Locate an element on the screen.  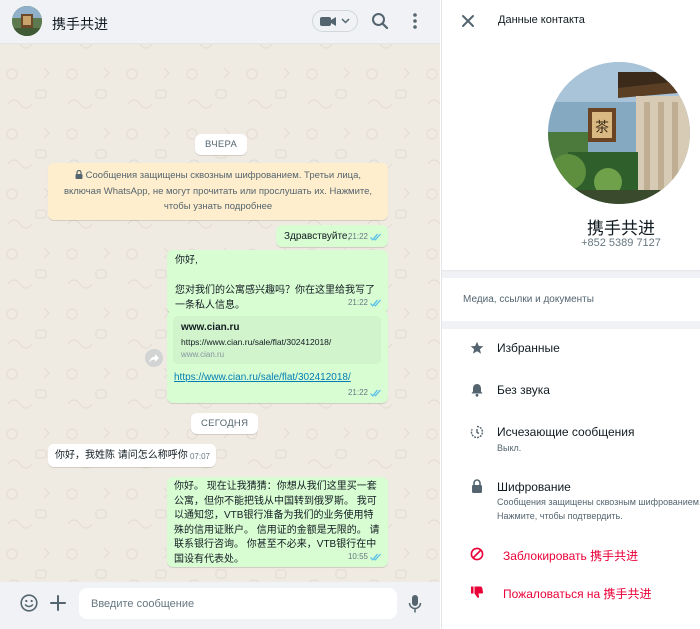
mute-label: Без звука is located at coordinates (523, 390).